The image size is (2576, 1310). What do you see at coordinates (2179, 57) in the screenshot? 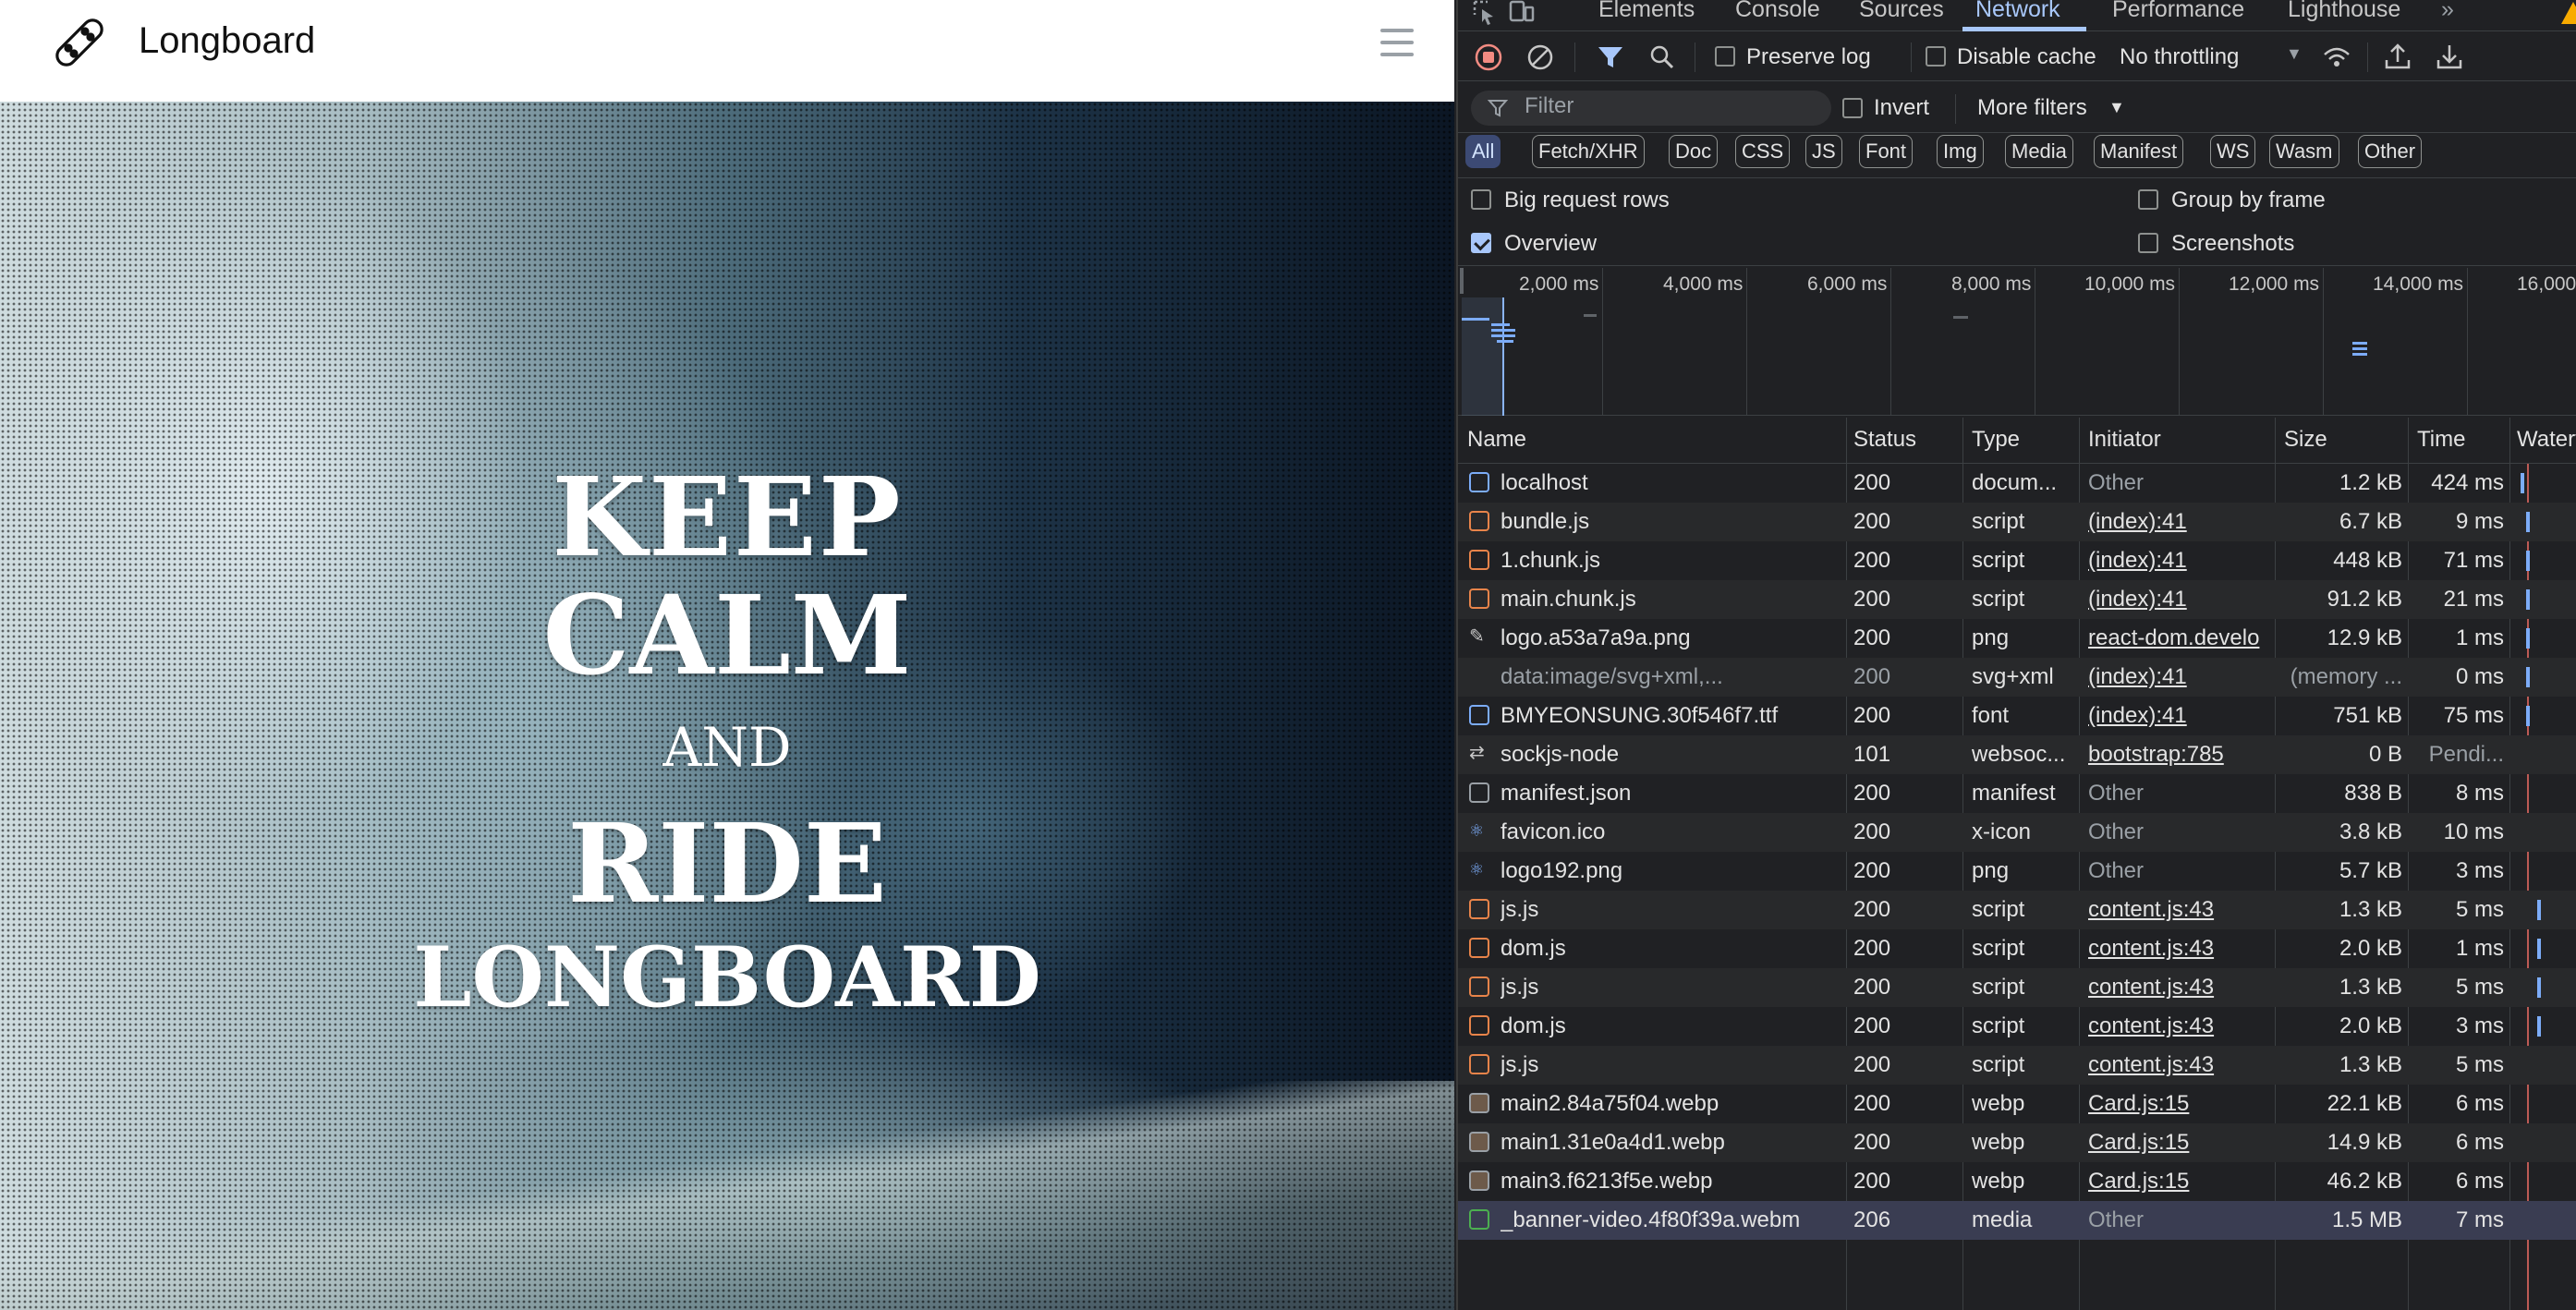
I see `throttling-select: No throttling` at bounding box center [2179, 57].